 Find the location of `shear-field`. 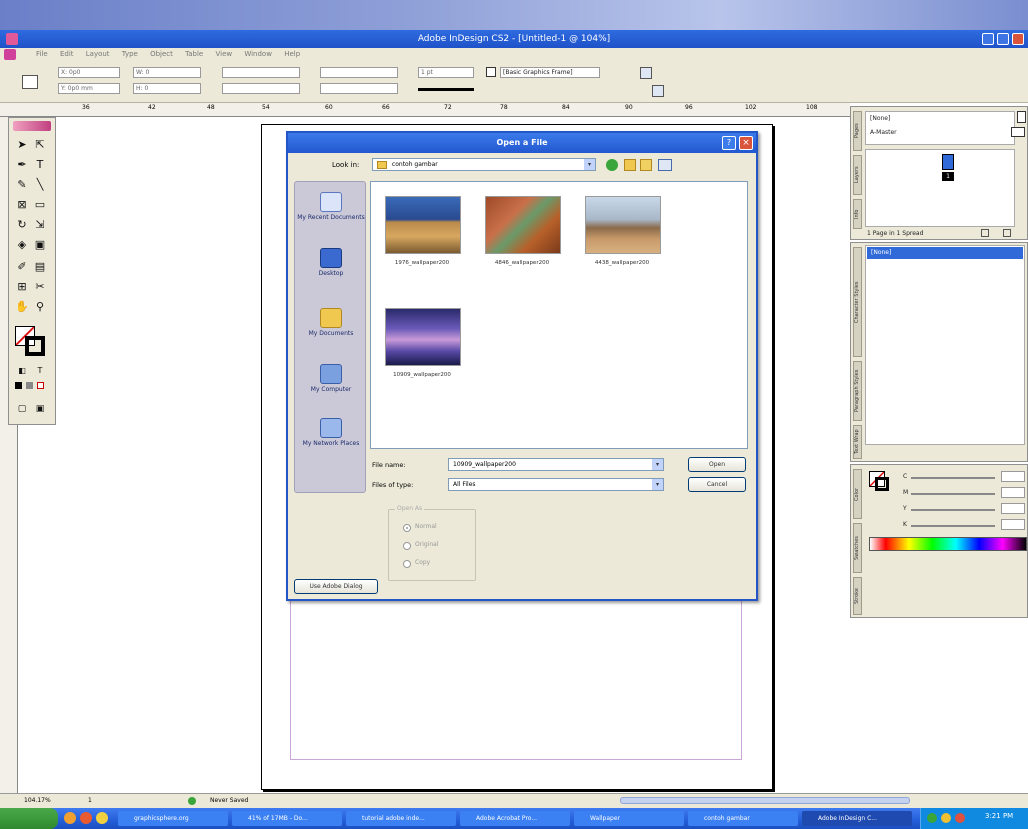

shear-field is located at coordinates (359, 88).